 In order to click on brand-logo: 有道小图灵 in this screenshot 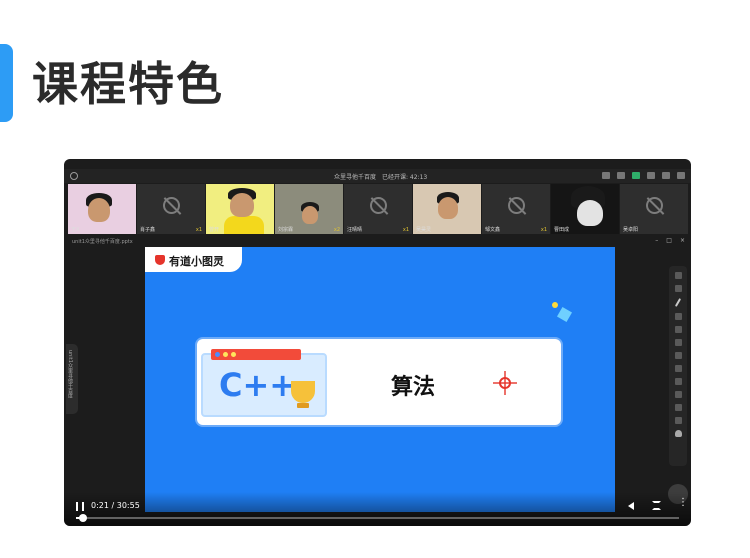, I will do `click(193, 259)`.